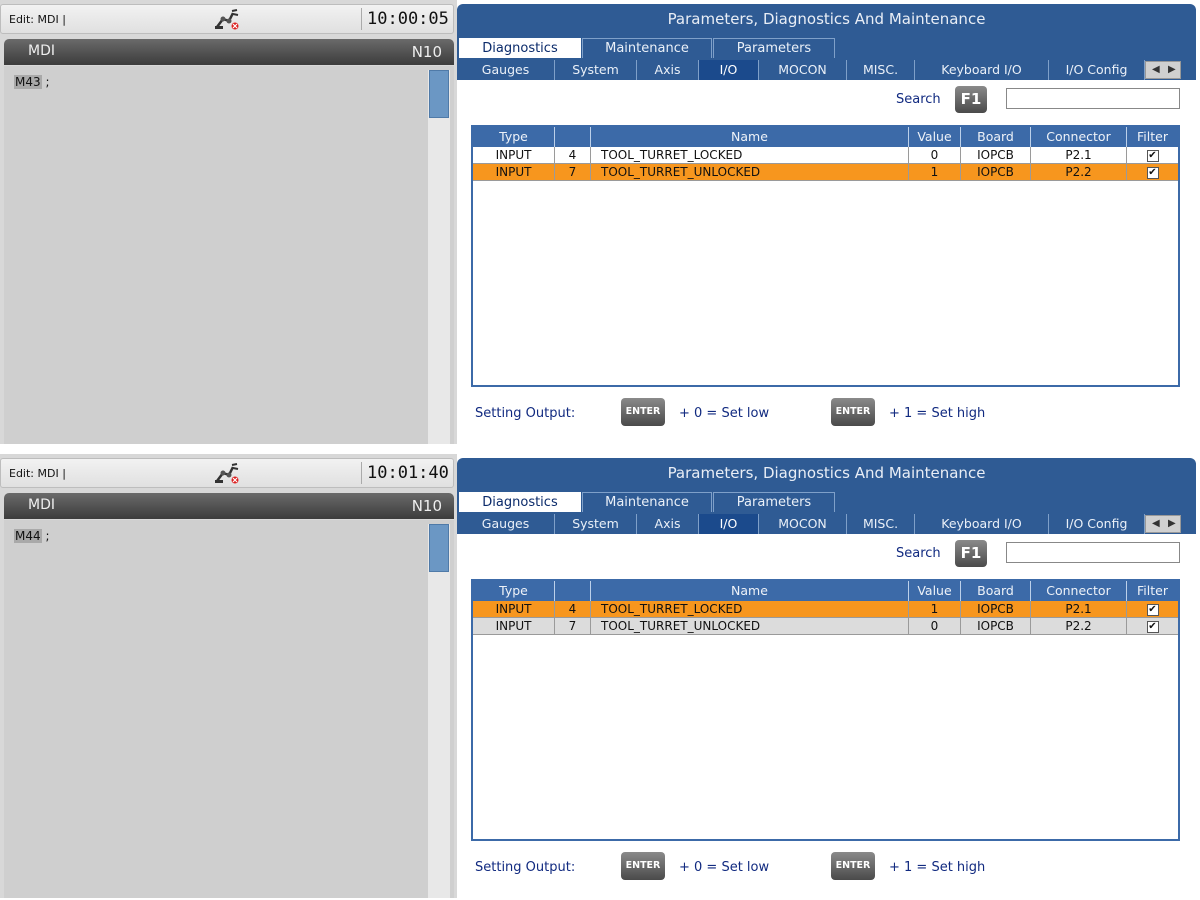  What do you see at coordinates (935, 591) in the screenshot?
I see `col-value: Value` at bounding box center [935, 591].